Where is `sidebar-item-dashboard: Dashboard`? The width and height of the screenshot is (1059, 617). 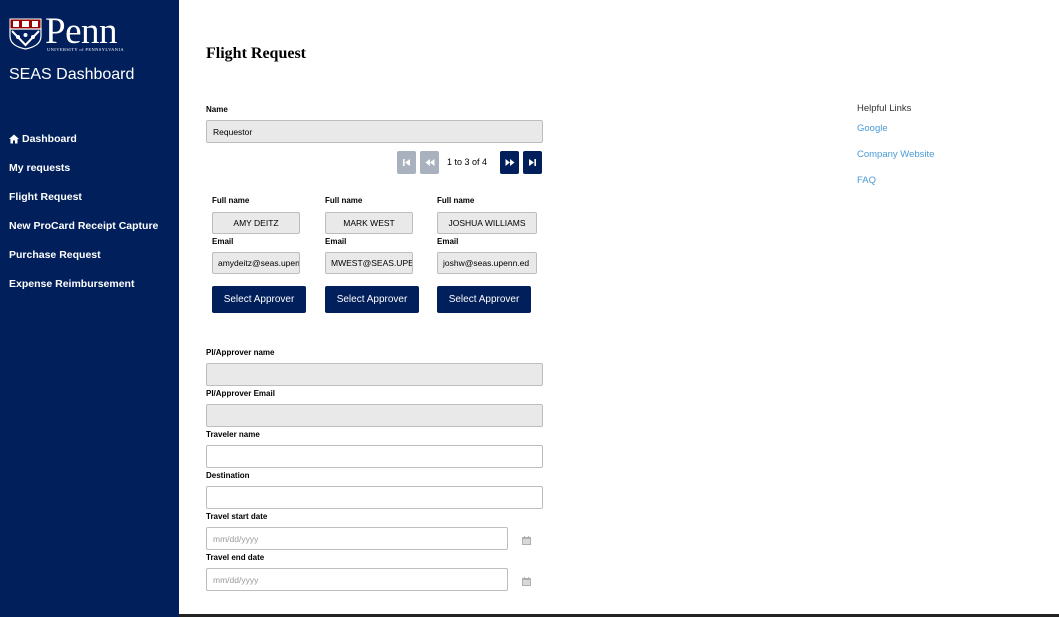 sidebar-item-dashboard: Dashboard is located at coordinates (89, 138).